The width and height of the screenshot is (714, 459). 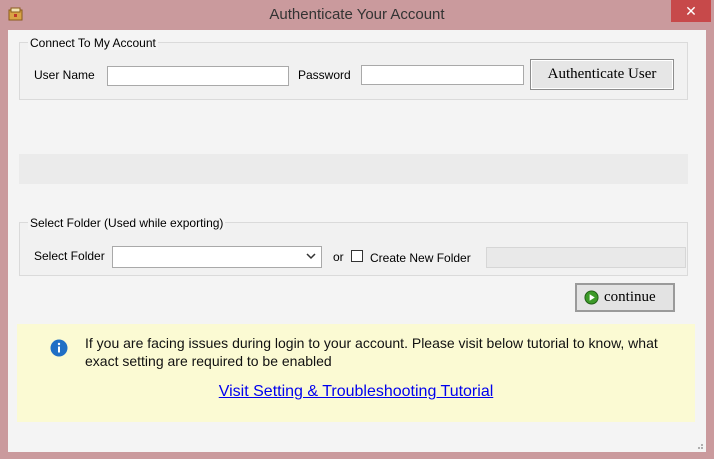 I want to click on troubleshooting-tutorial-link: Visit Setting & Troubleshooting Tutorial, so click(x=356, y=392).